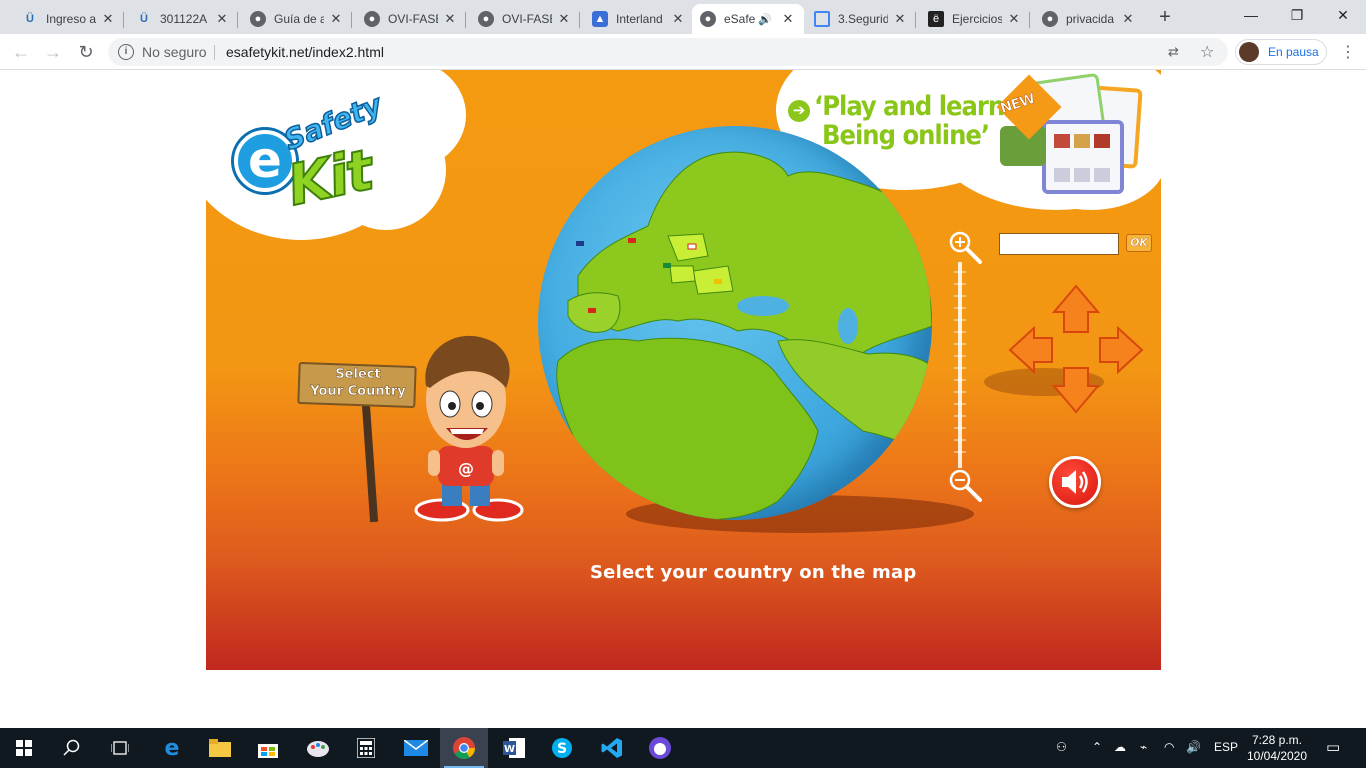 The image size is (1366, 768). What do you see at coordinates (1120, 747) in the screenshot?
I see `cloud-icon: ☁` at bounding box center [1120, 747].